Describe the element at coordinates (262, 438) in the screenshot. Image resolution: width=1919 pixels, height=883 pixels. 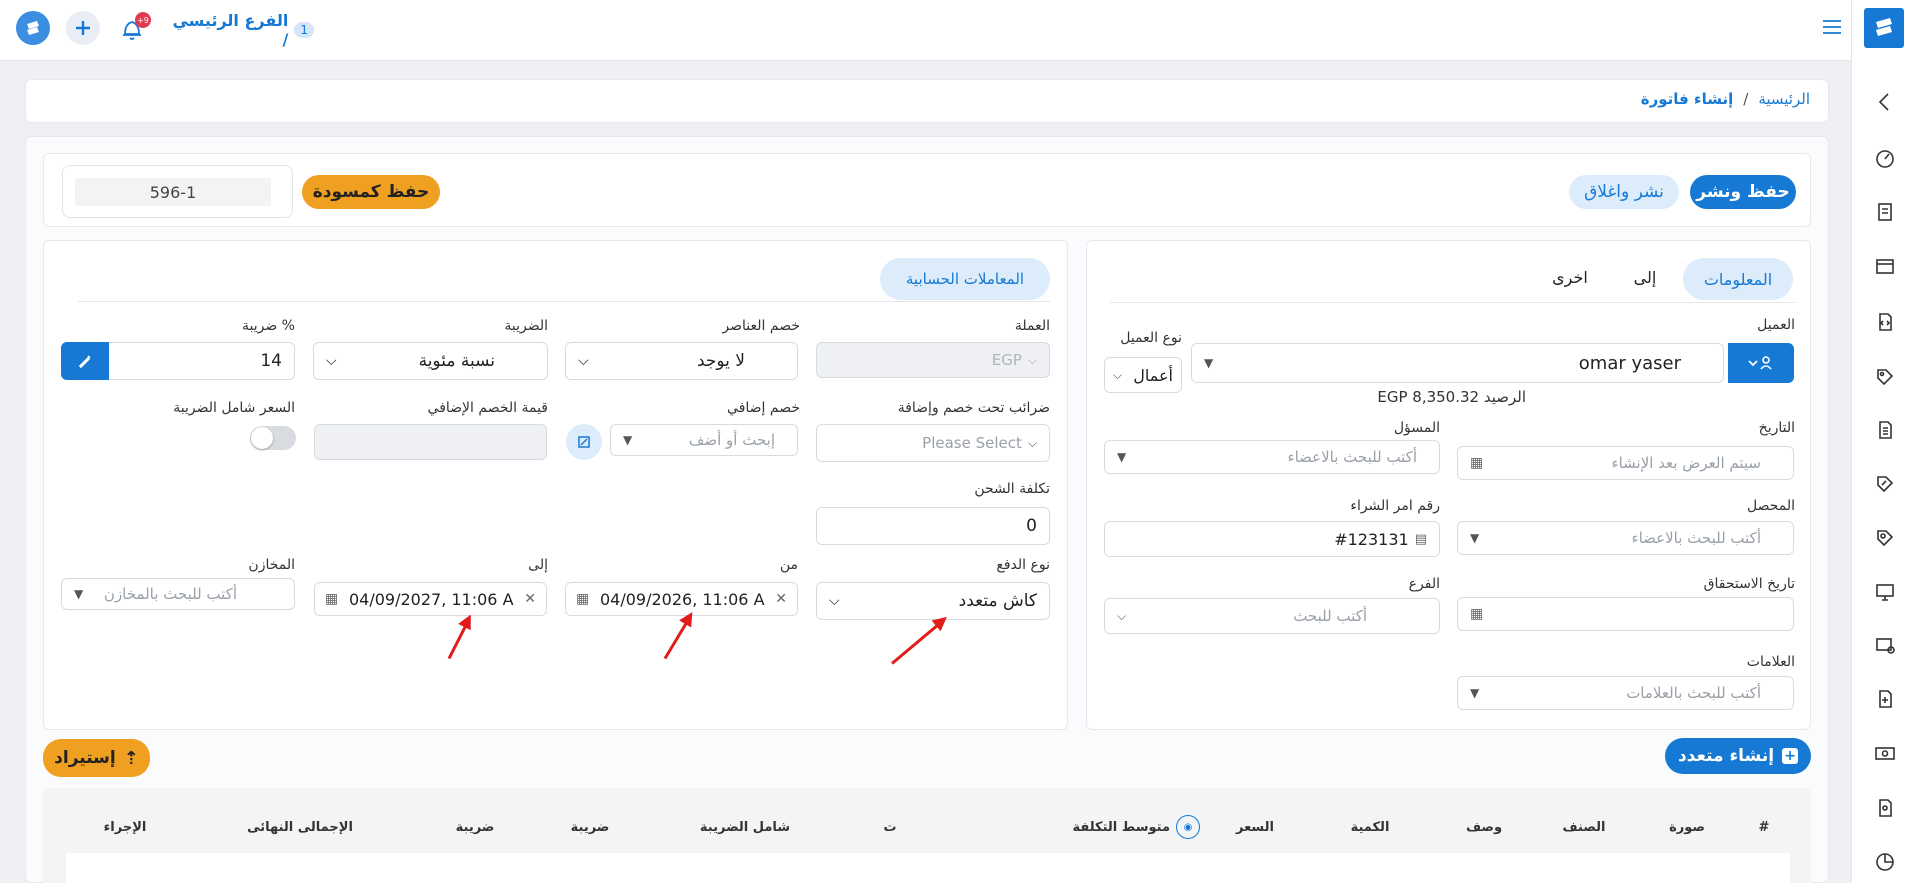
I see `toggle-knob` at that location.